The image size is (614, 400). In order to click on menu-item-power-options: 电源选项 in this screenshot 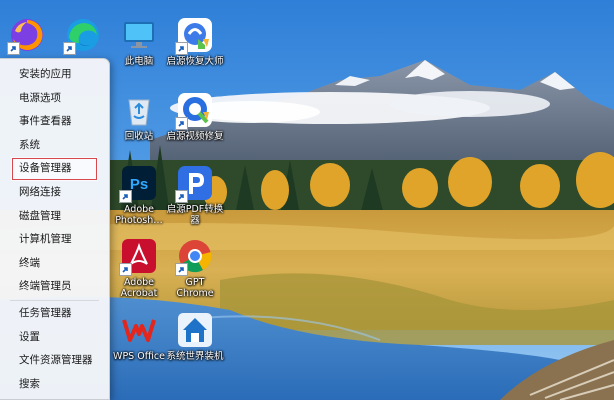, I will do `click(54, 99)`.